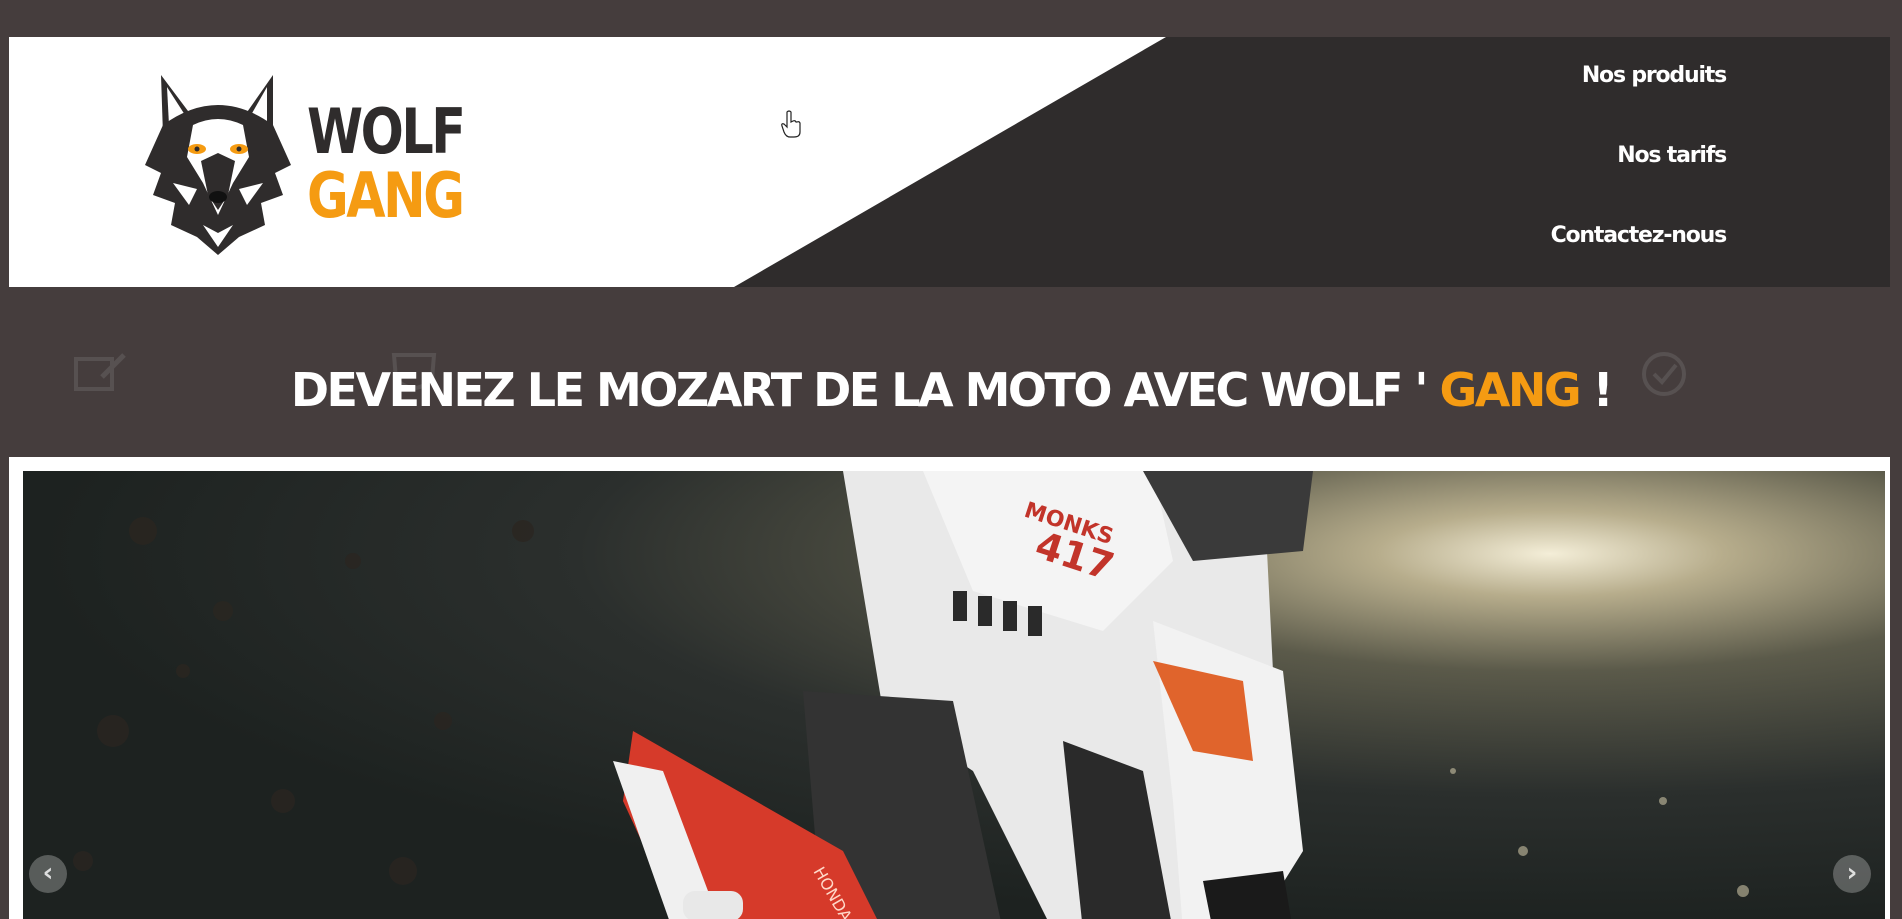 This screenshot has width=1902, height=919. I want to click on headline-accent: GANG, so click(1510, 390).